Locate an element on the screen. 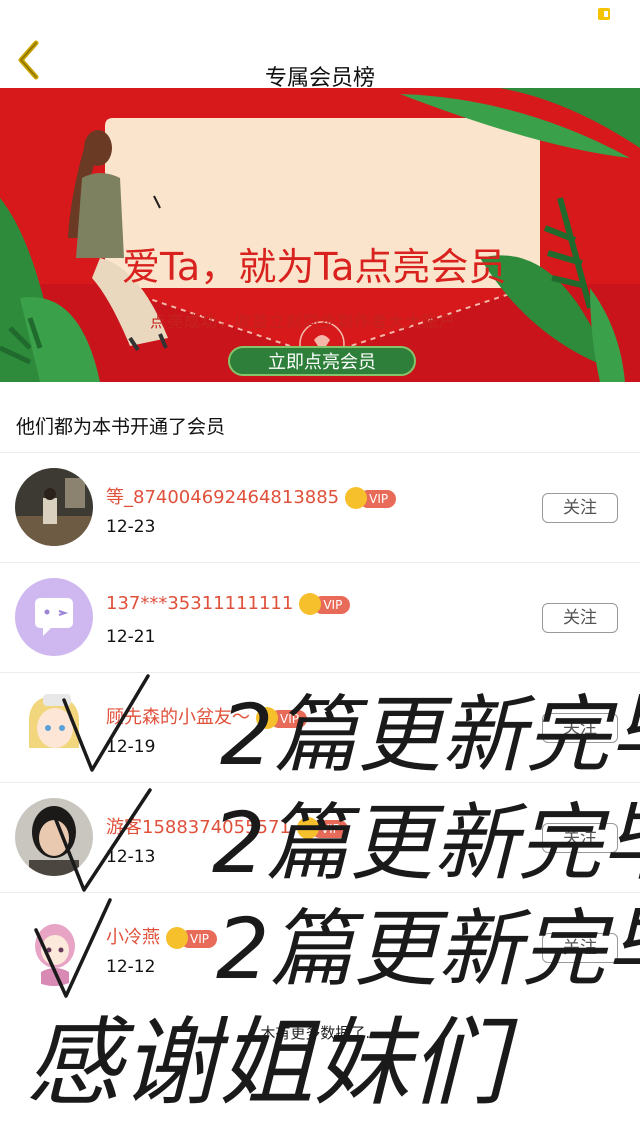  nav-bar: 专属会员榜 is located at coordinates (320, 45).